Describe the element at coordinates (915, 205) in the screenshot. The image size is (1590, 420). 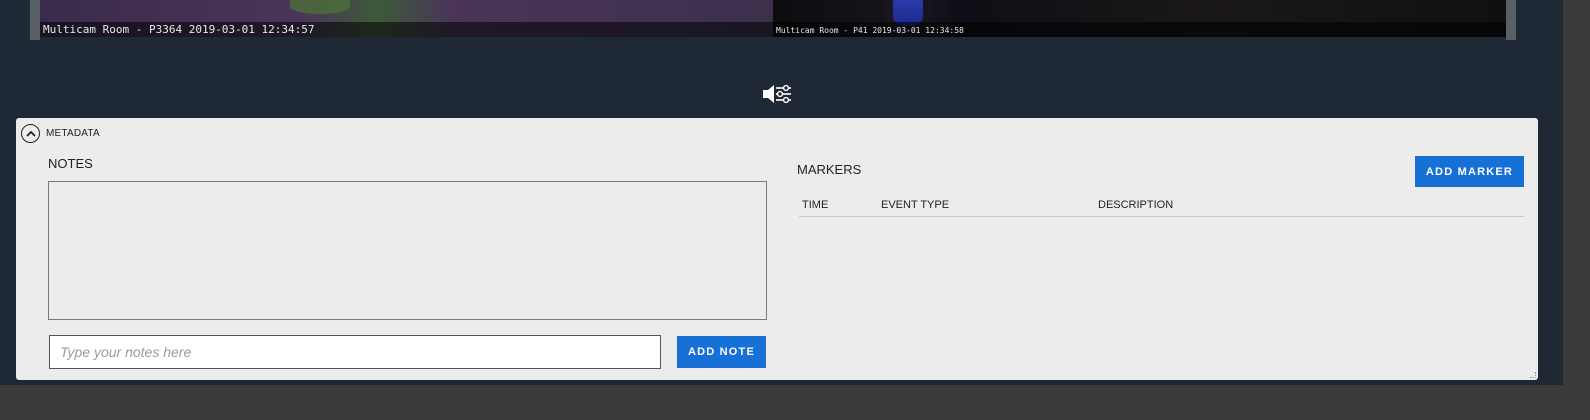
I see `column-header-event-type: EVENT TYPE` at that location.